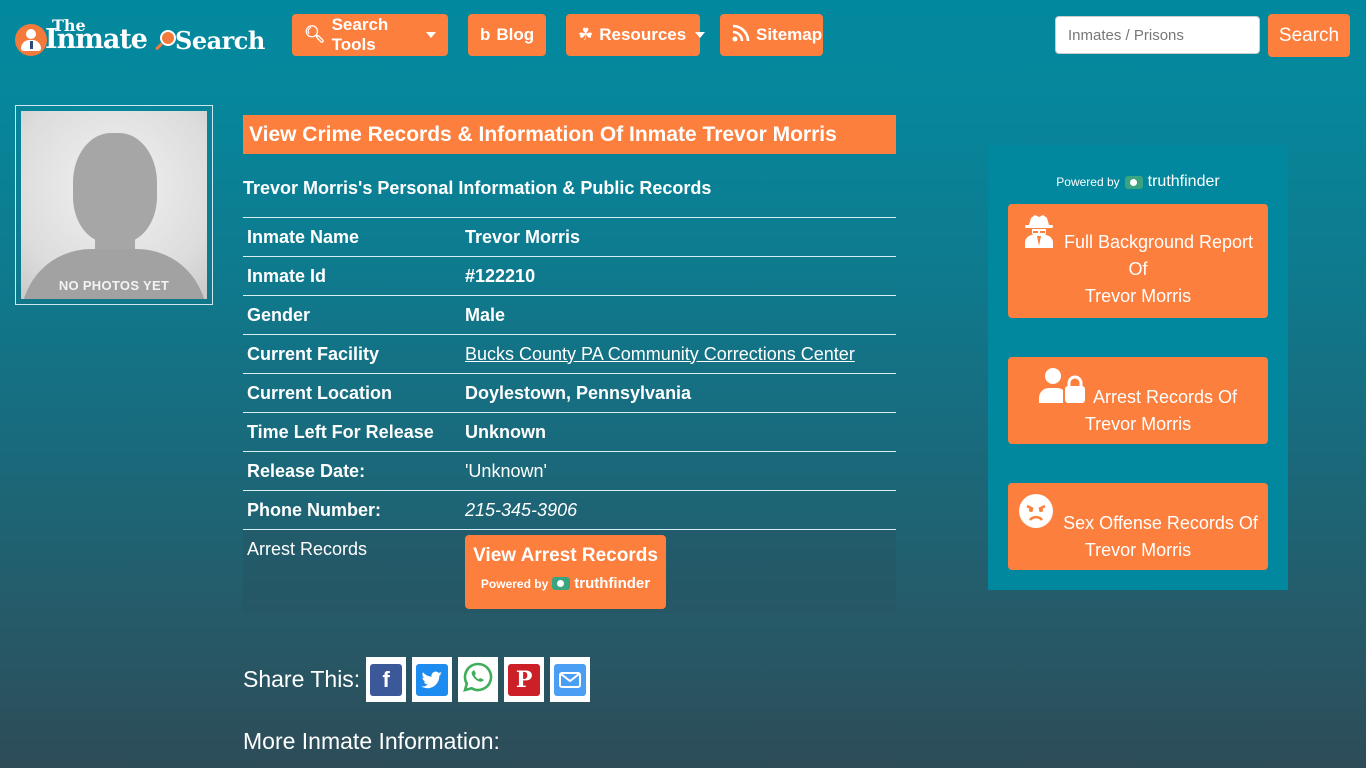 Image resolution: width=1366 pixels, height=768 pixels. I want to click on nav-label: Search Tools, so click(360, 34).